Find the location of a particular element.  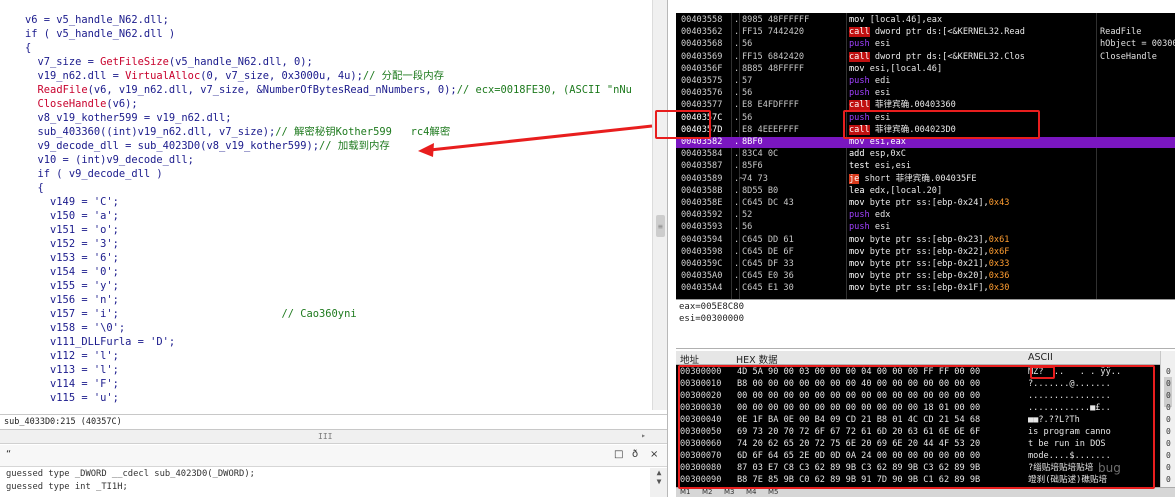

code-line: v112 = 'l'; is located at coordinates (59, 356).